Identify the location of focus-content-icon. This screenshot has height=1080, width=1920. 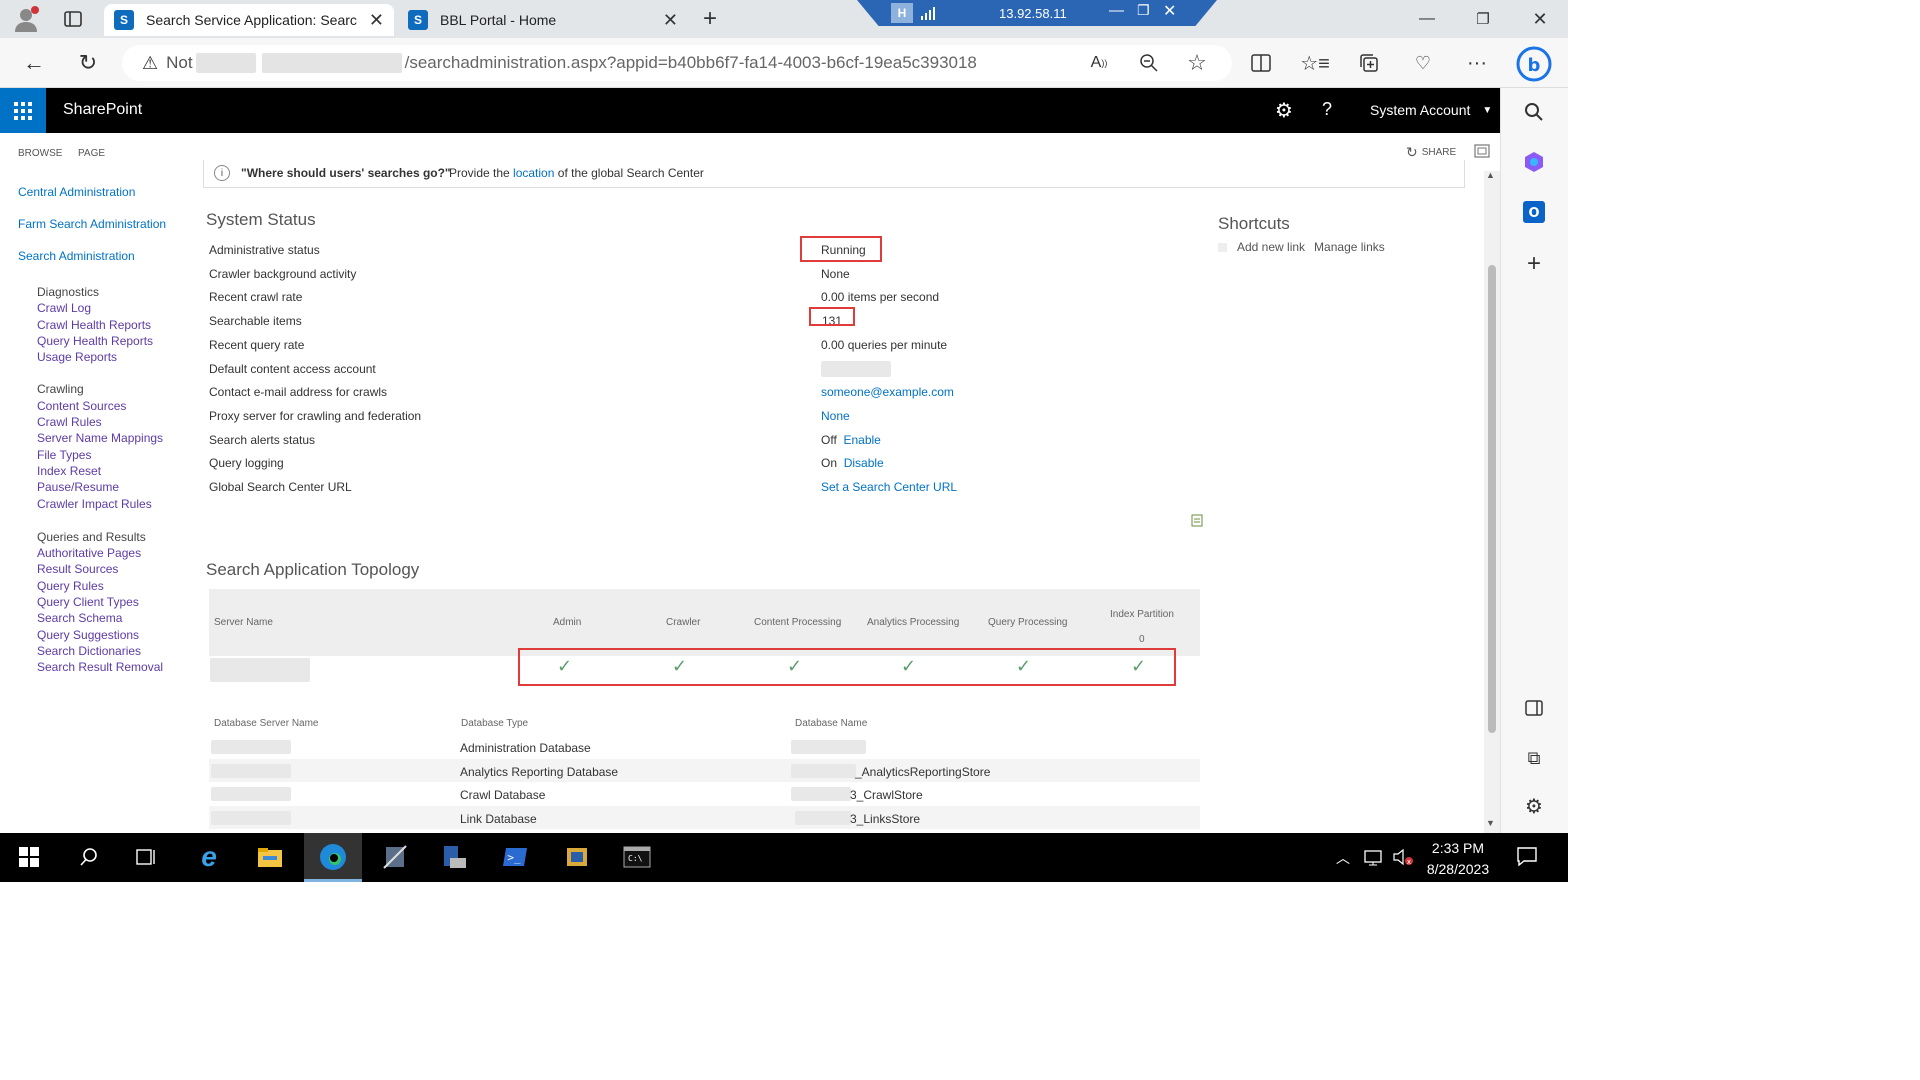
(1482, 151).